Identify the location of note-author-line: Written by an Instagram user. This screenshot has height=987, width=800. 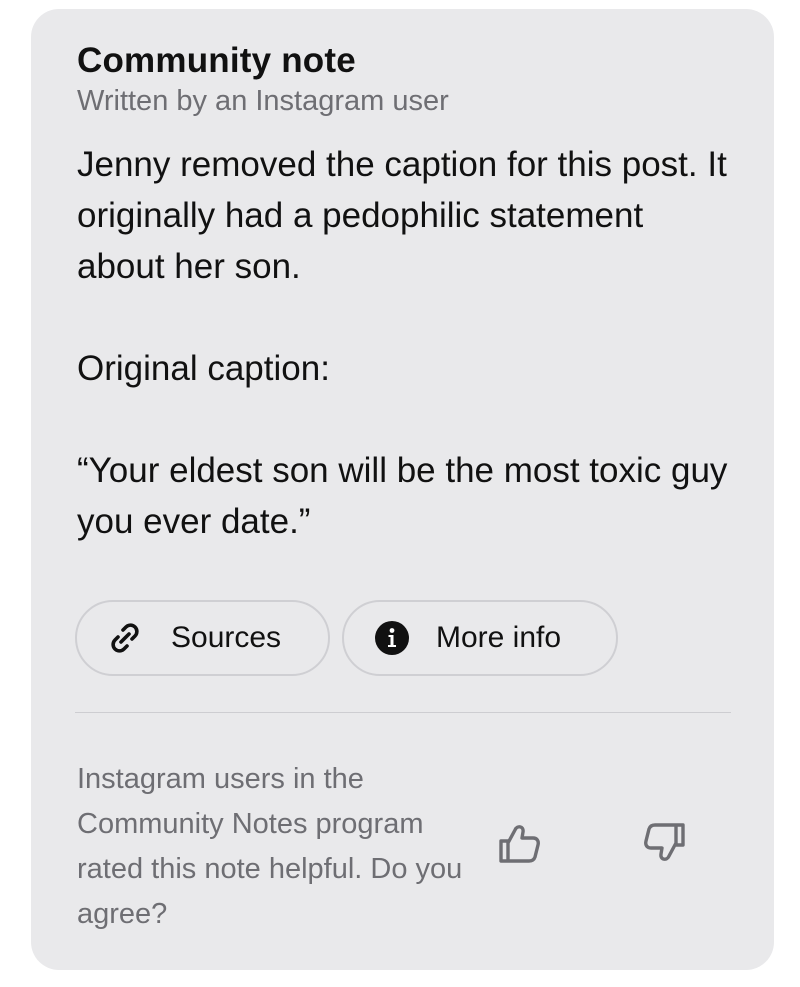
(263, 101).